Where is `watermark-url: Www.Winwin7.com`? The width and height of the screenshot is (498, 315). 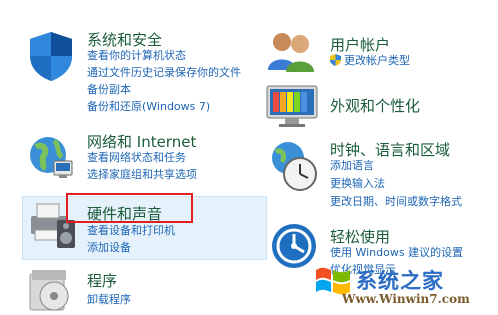
watermark-url: Www.Winwin7.com is located at coordinates (406, 299).